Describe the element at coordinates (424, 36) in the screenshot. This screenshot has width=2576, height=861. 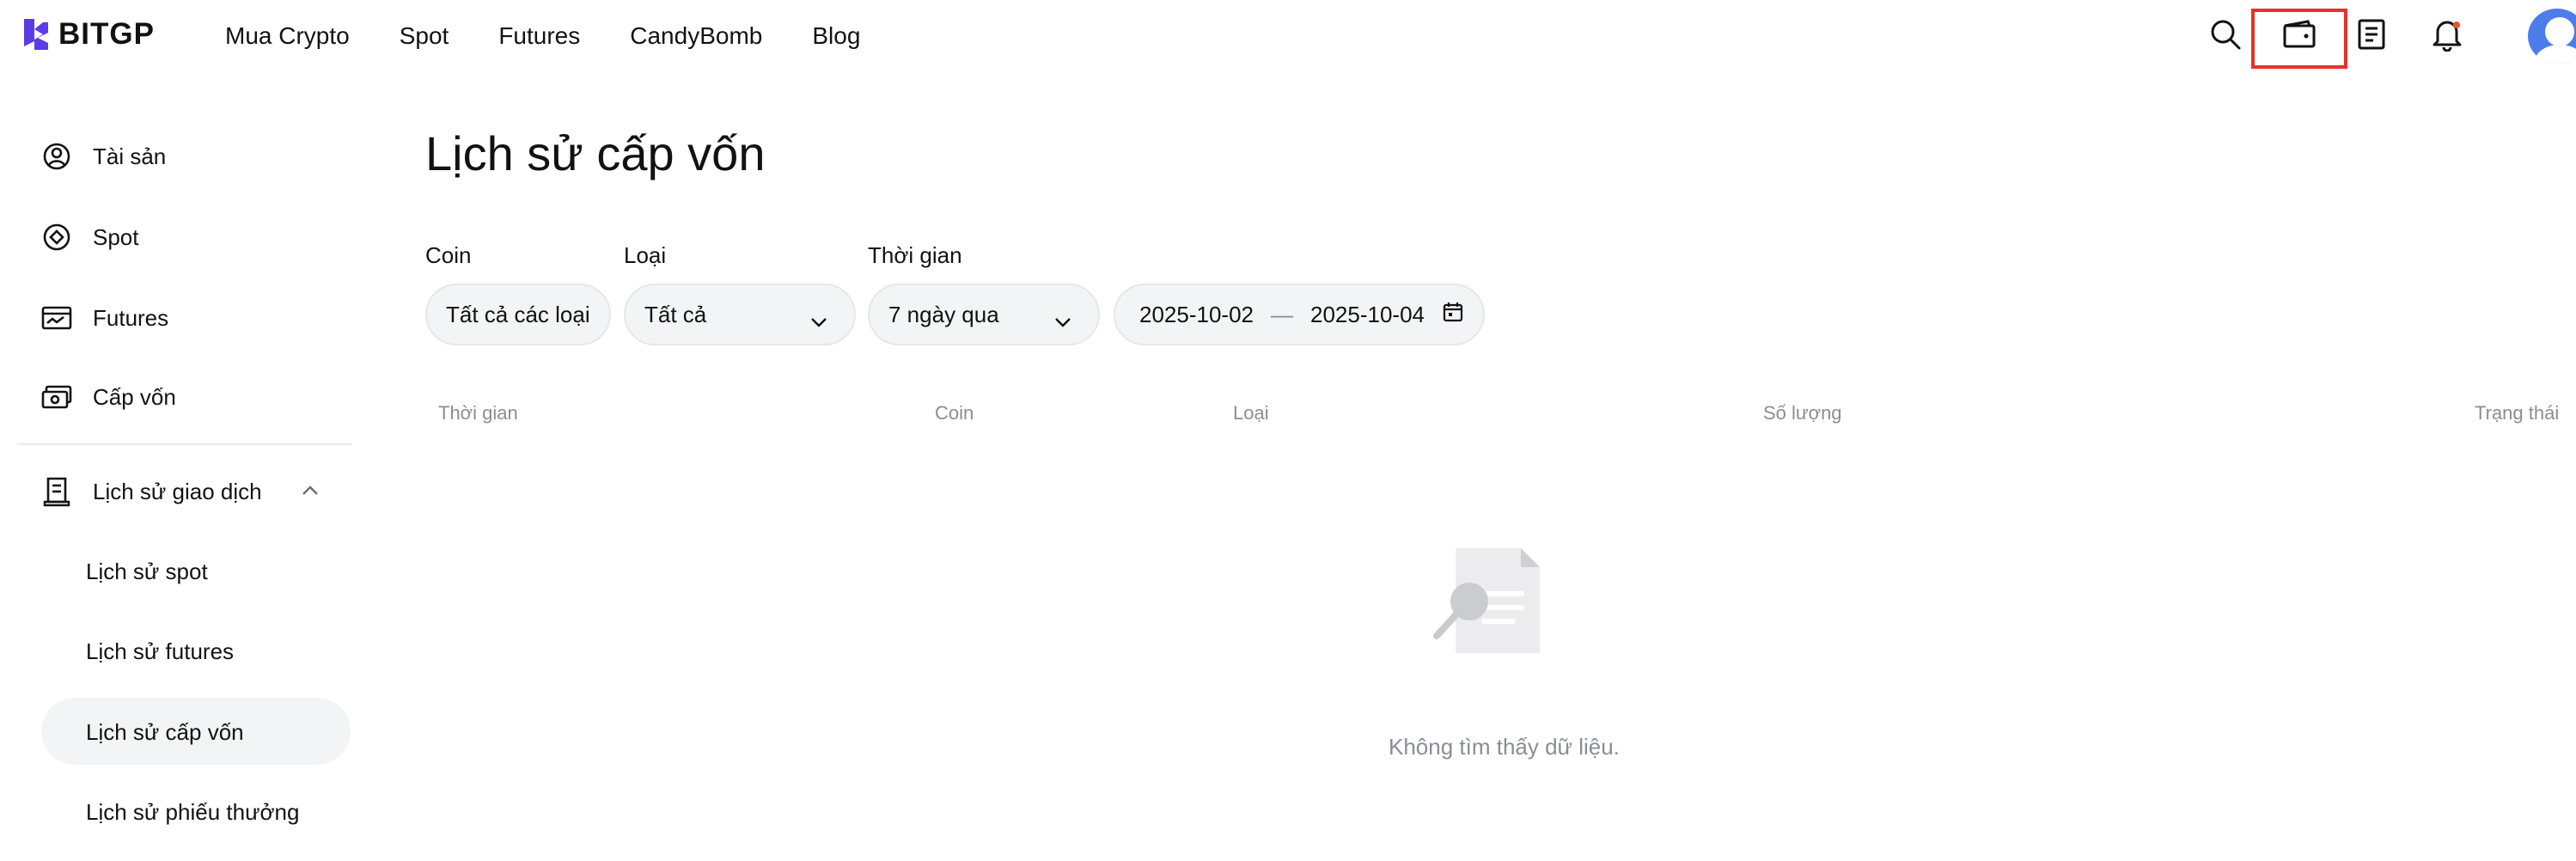
I see `nav-item-spot: Spot` at that location.